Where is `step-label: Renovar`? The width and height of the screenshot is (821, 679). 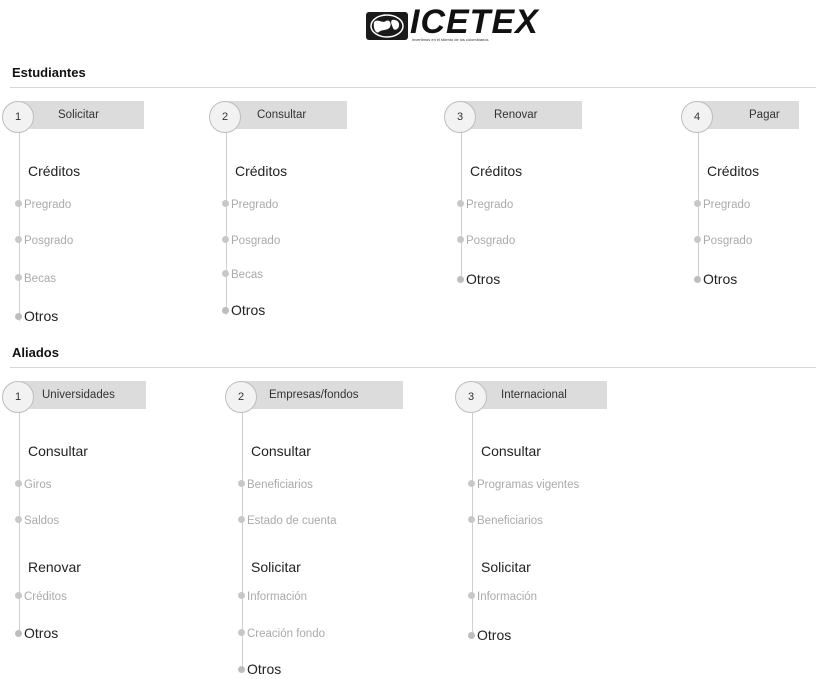 step-label: Renovar is located at coordinates (516, 115).